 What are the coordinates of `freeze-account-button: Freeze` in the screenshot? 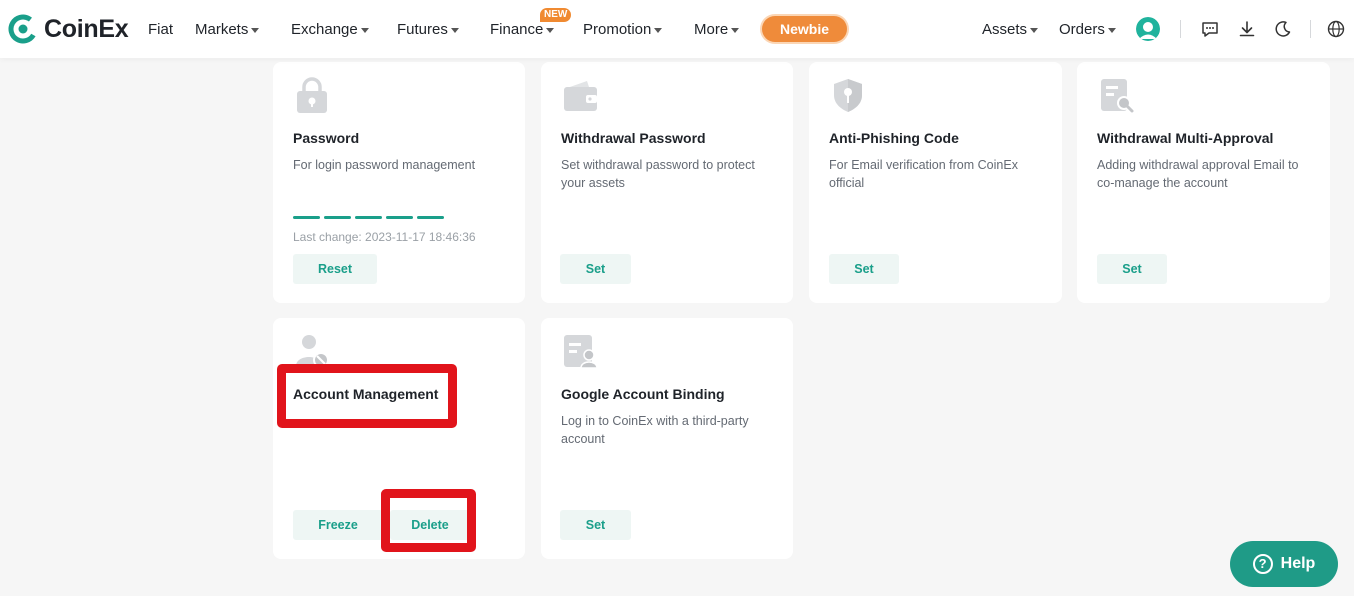 It's located at (338, 525).